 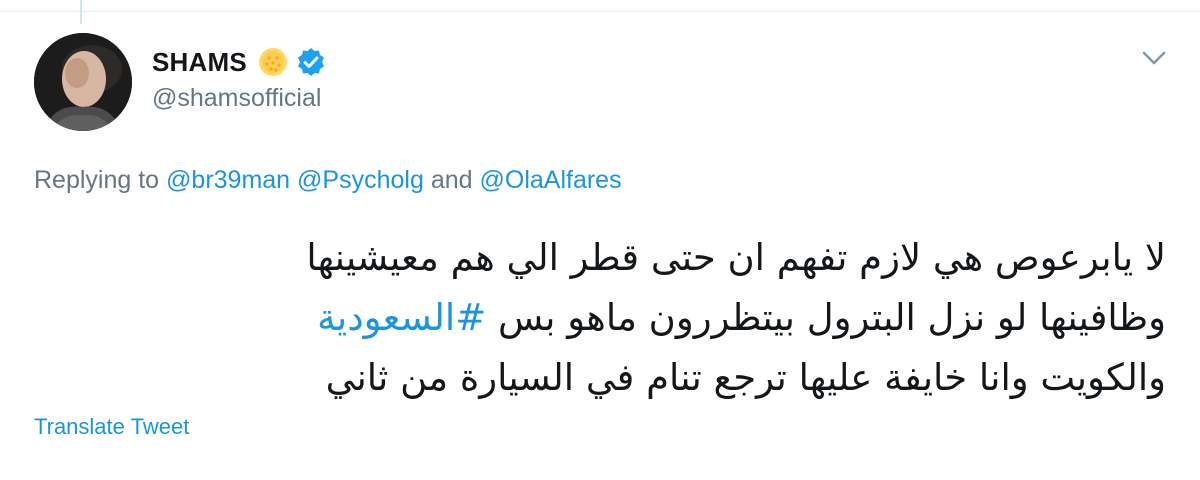 What do you see at coordinates (451, 180) in the screenshot?
I see `replying-to-connector: and` at bounding box center [451, 180].